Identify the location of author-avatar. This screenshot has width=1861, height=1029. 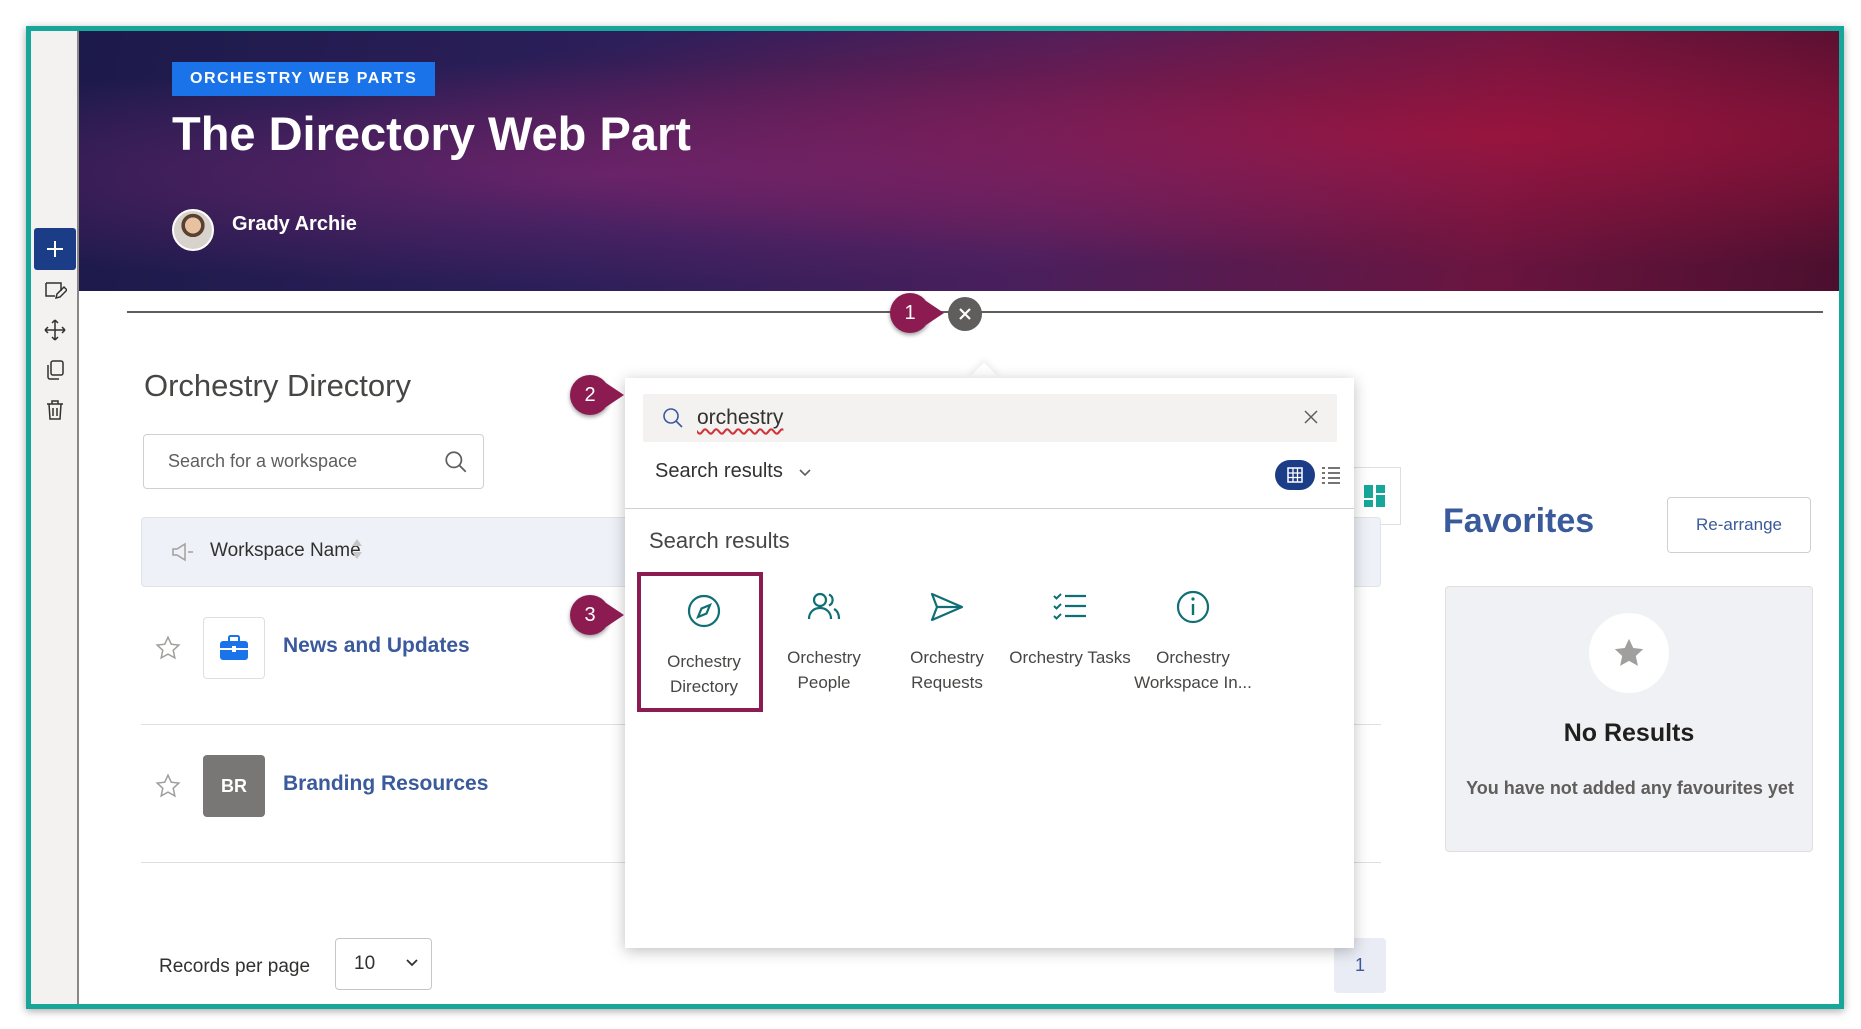
(193, 230).